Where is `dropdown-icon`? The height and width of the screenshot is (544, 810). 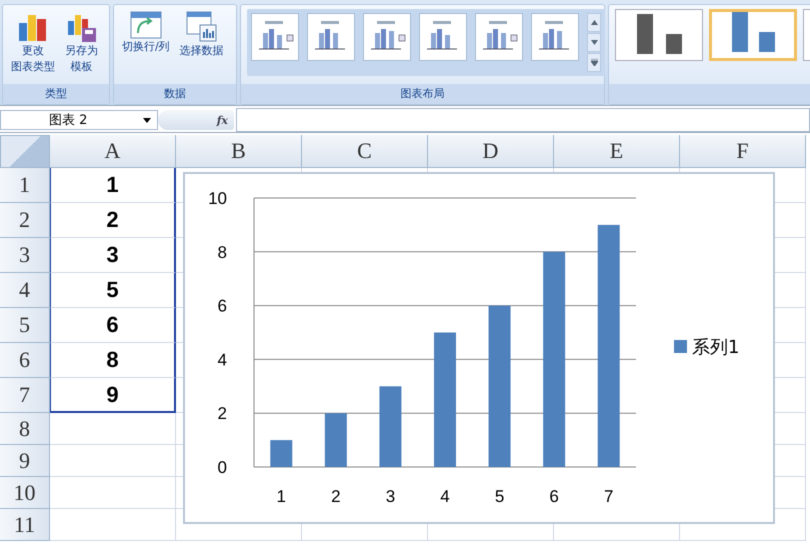 dropdown-icon is located at coordinates (147, 120).